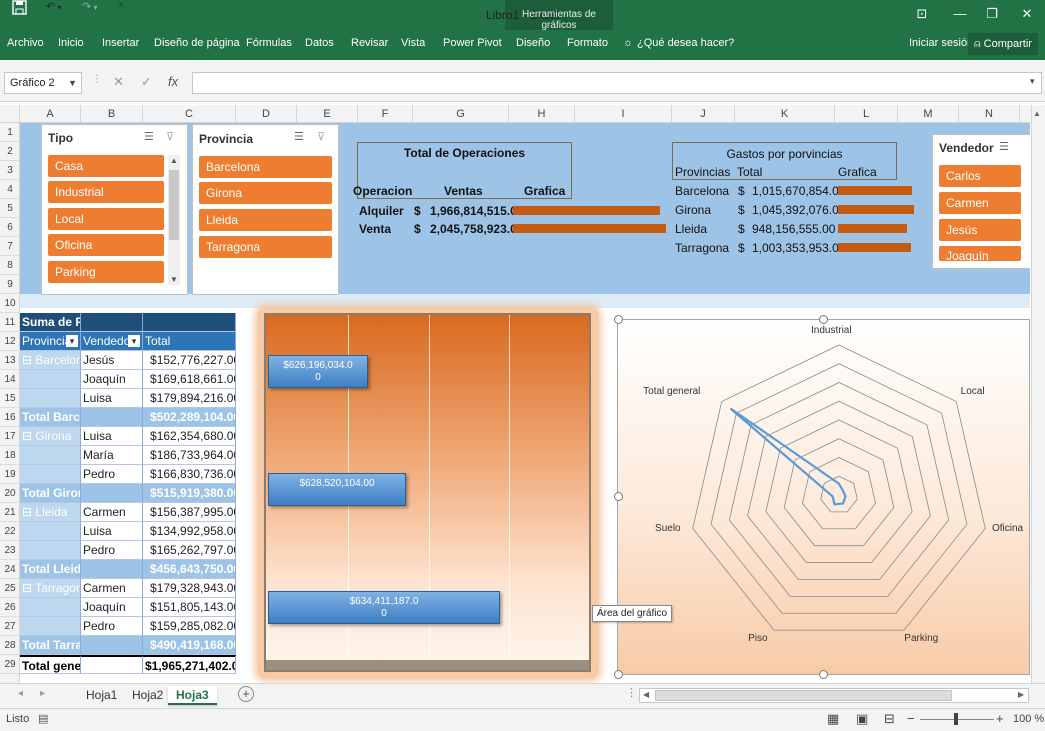  Describe the element at coordinates (325, 136) in the screenshot. I see `clear-filter-icon: ⊽` at that location.